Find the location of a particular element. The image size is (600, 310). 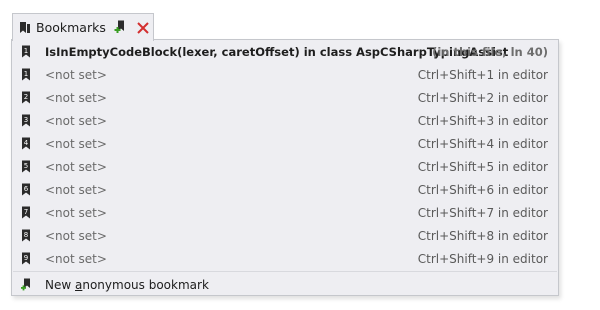

bookmark-9-icon: 9 is located at coordinates (26, 258).